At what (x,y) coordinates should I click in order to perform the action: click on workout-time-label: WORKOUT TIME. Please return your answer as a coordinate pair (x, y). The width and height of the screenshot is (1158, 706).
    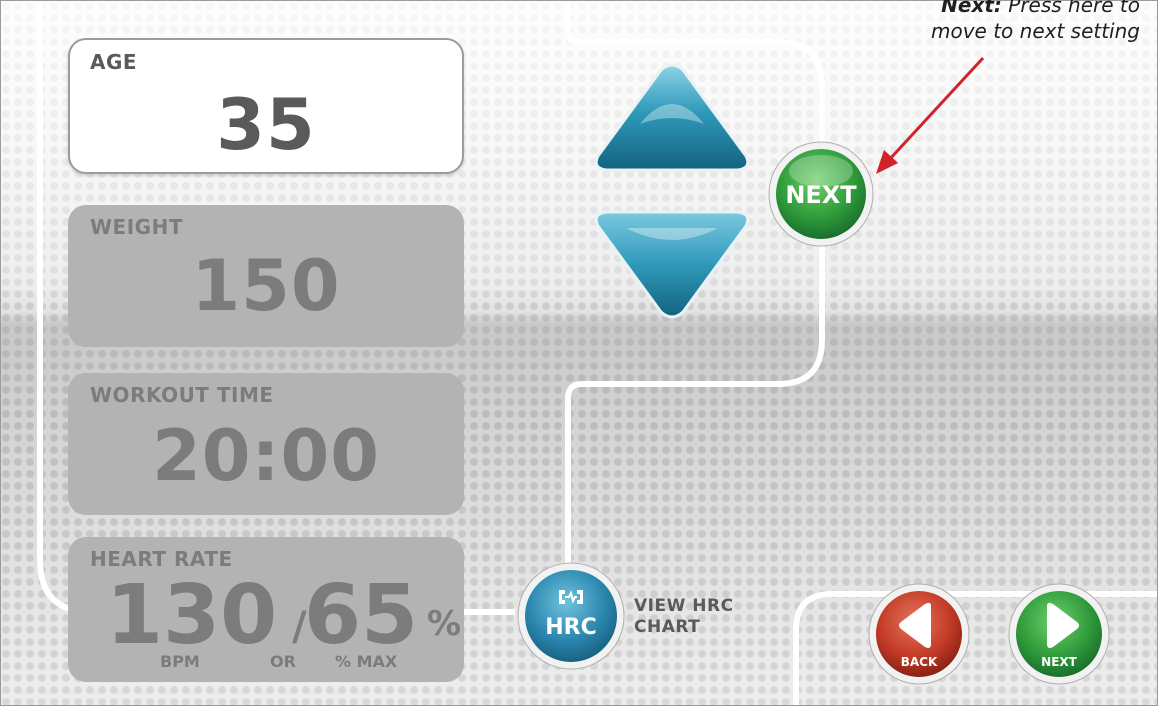
    Looking at the image, I should click on (182, 395).